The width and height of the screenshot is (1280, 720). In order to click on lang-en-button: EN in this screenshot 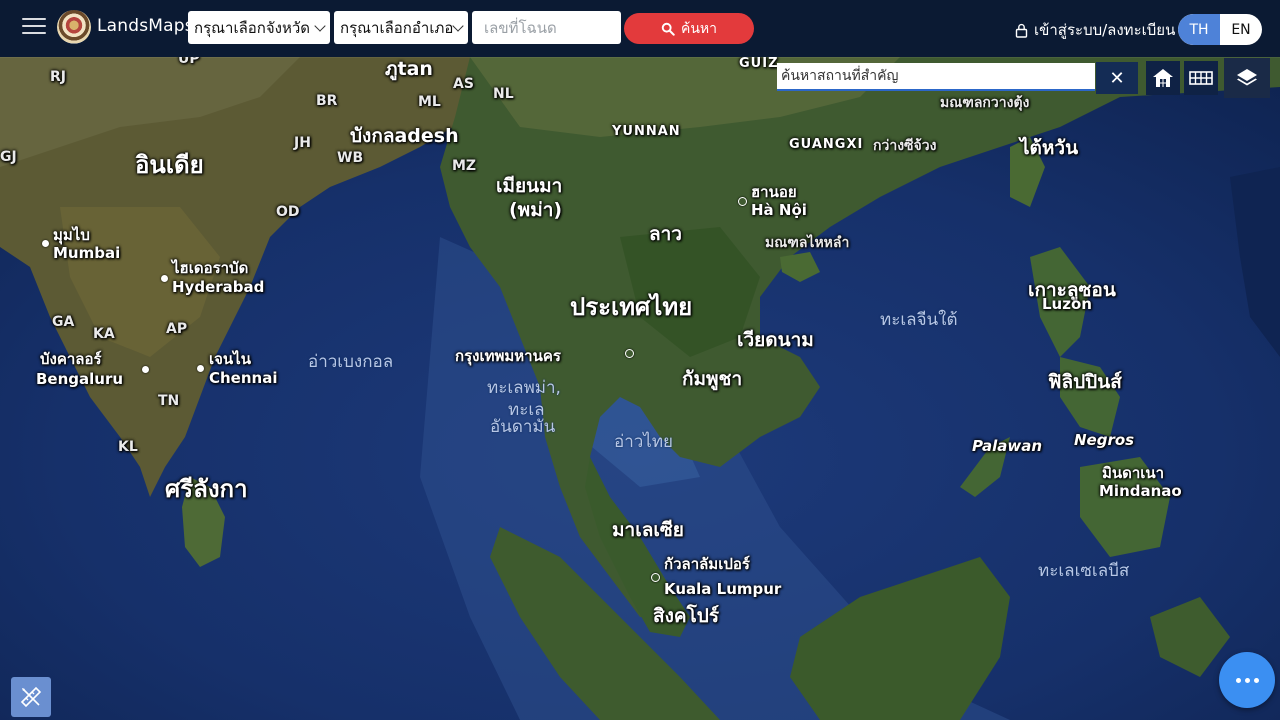, I will do `click(1241, 29)`.